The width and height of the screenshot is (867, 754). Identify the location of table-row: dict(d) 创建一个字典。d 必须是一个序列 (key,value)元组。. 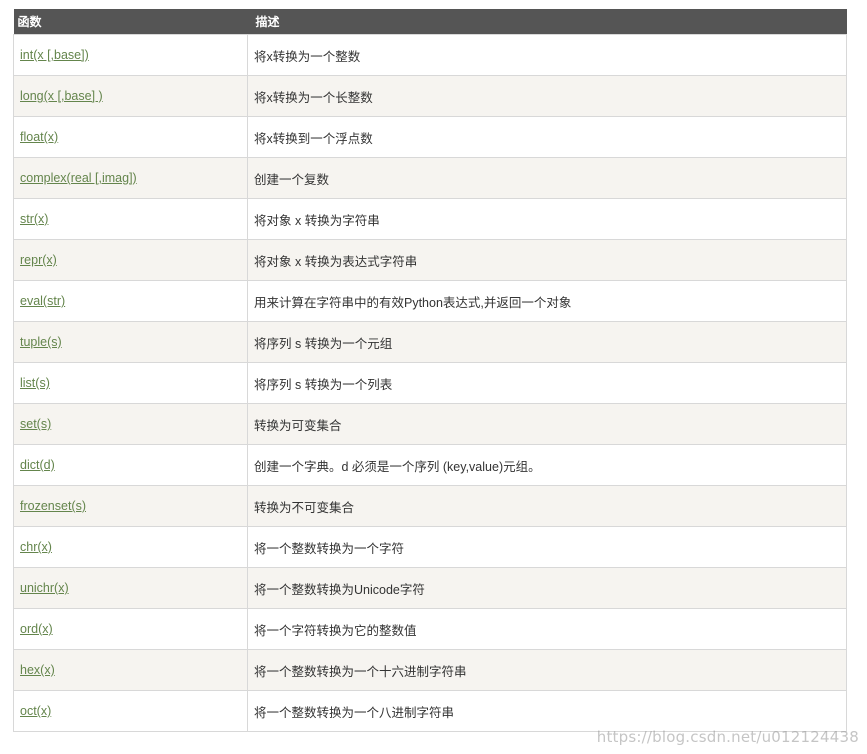
(430, 465).